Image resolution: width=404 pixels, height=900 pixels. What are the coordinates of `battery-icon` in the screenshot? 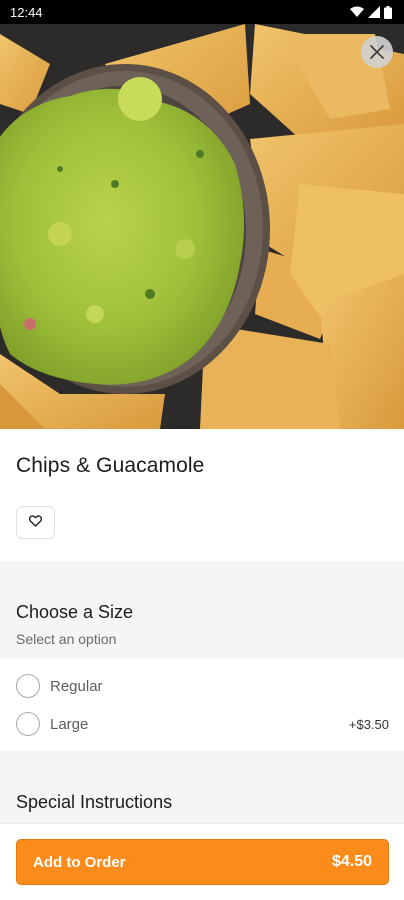 It's located at (388, 12).